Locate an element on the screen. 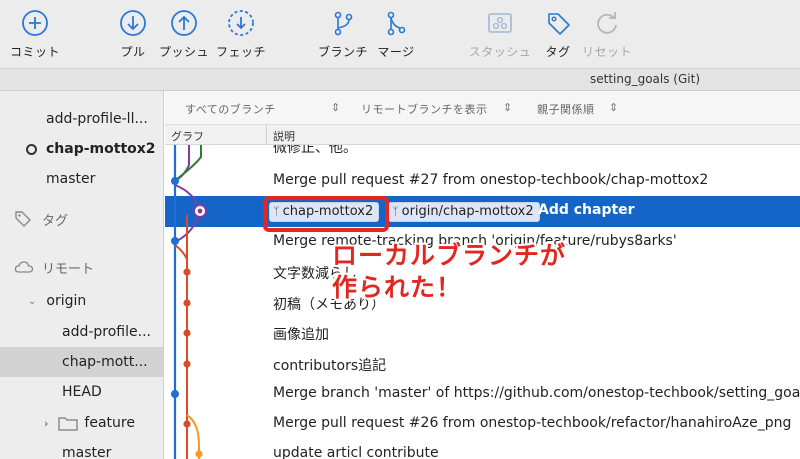  annotation-text-line1: ローカルブランチが is located at coordinates (449, 255).